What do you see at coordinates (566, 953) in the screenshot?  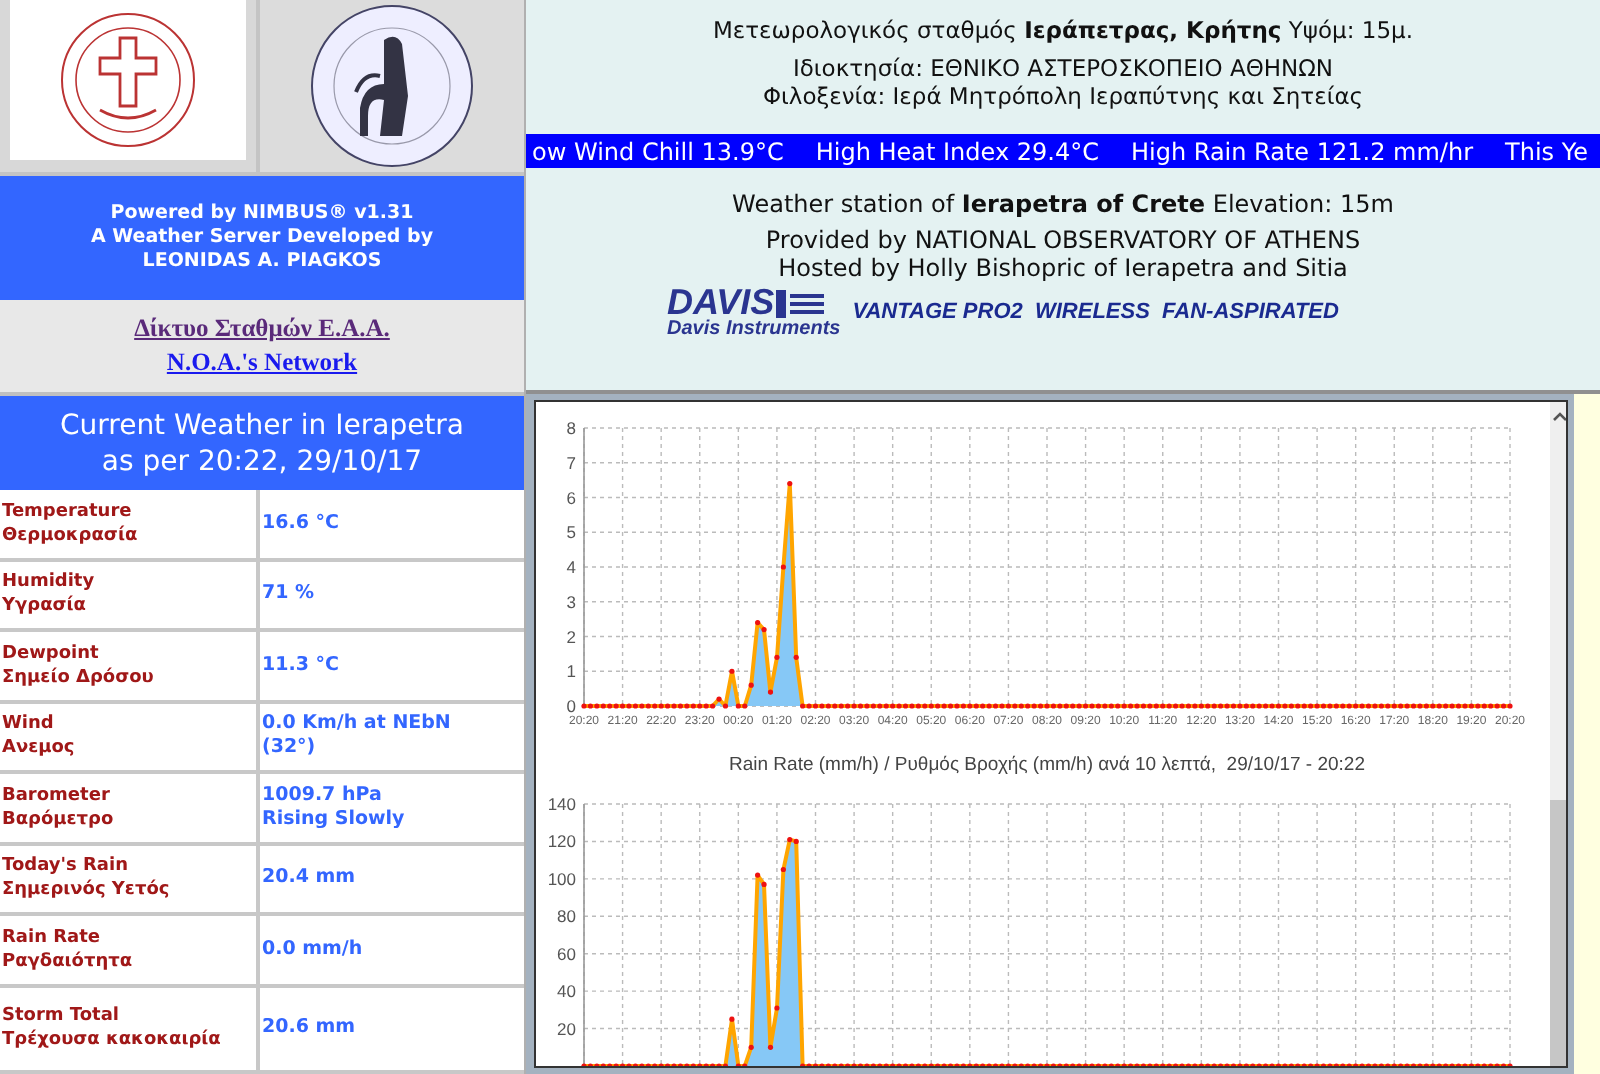 I see `axis-tick-label: 60` at bounding box center [566, 953].